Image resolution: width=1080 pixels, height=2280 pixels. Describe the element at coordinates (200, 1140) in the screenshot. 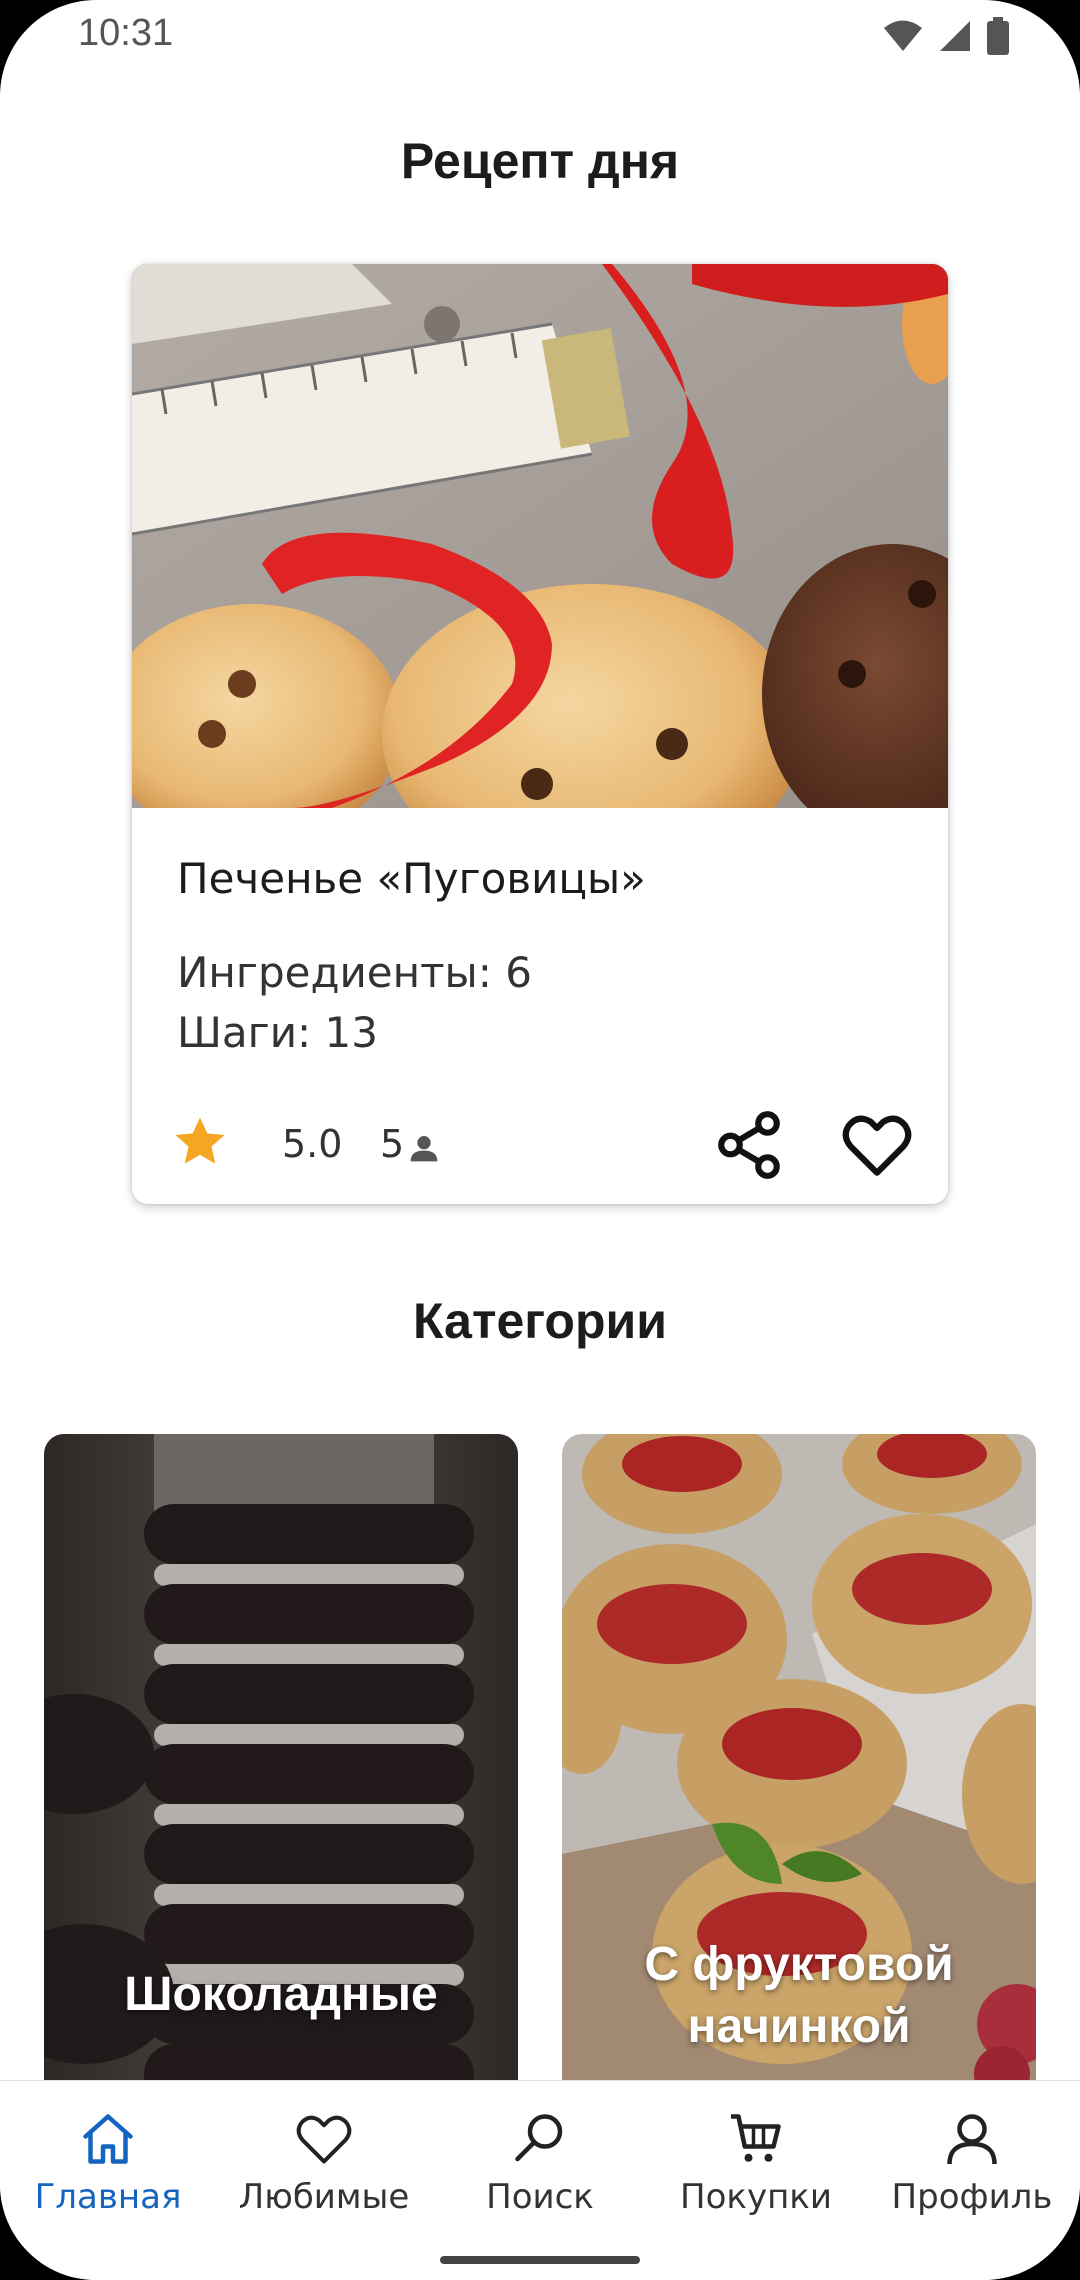

I see `star-icon` at that location.